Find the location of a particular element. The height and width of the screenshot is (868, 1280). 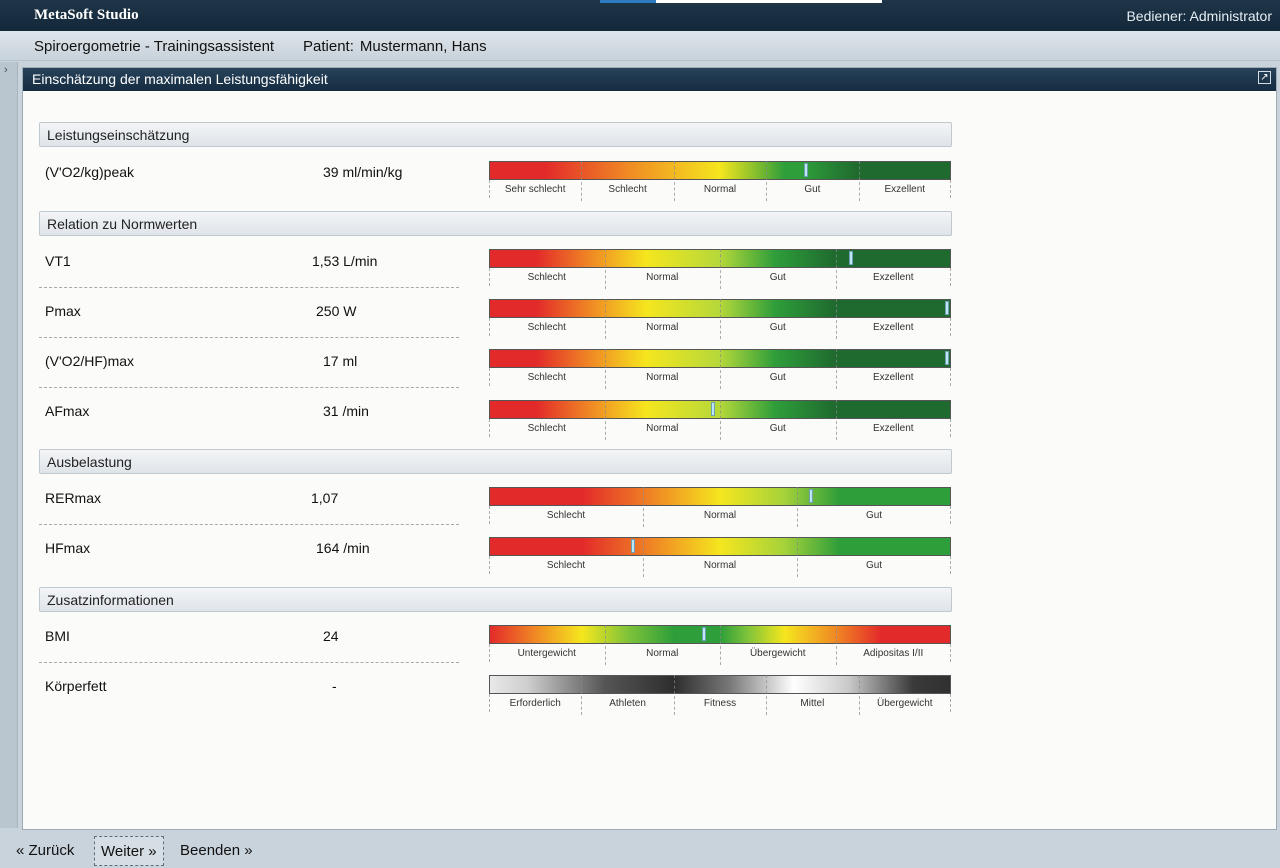

metric-value: 164 /min is located at coordinates (343, 548).